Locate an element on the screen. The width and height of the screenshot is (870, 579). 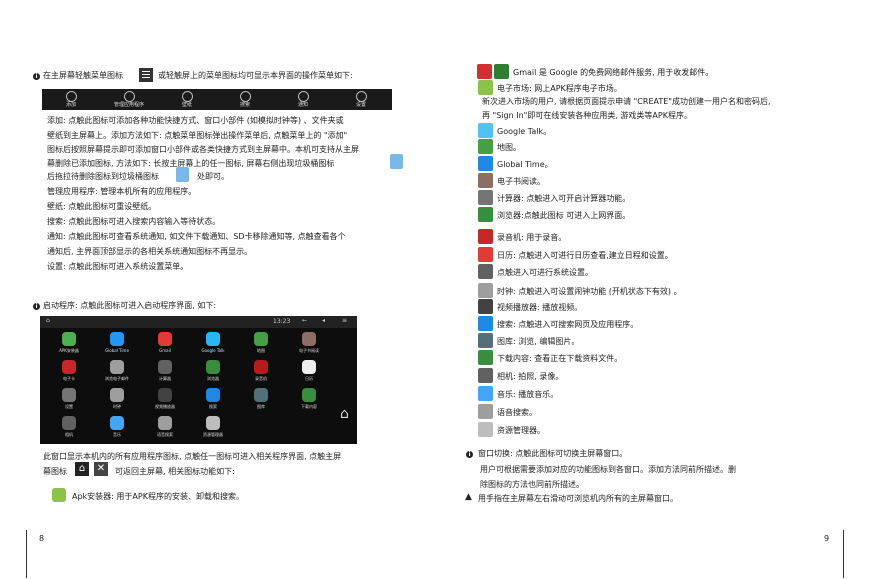
app-icon-7: 浏览电子邮件 is located at coordinates (117, 373).